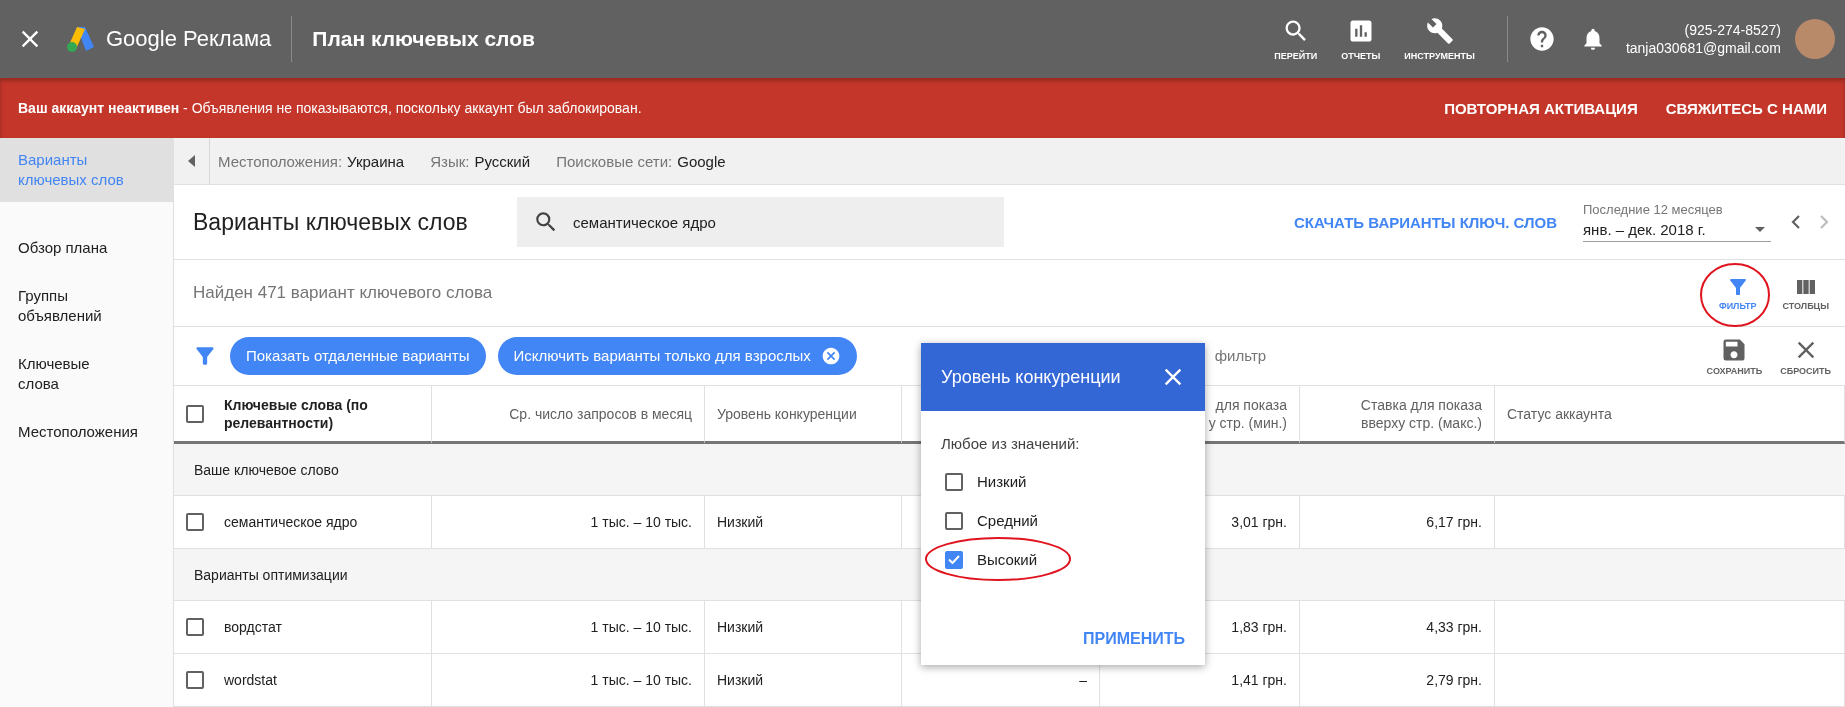  Describe the element at coordinates (1677, 232) in the screenshot. I see `period-dropdown: янв. – дек. 2018 г.` at that location.